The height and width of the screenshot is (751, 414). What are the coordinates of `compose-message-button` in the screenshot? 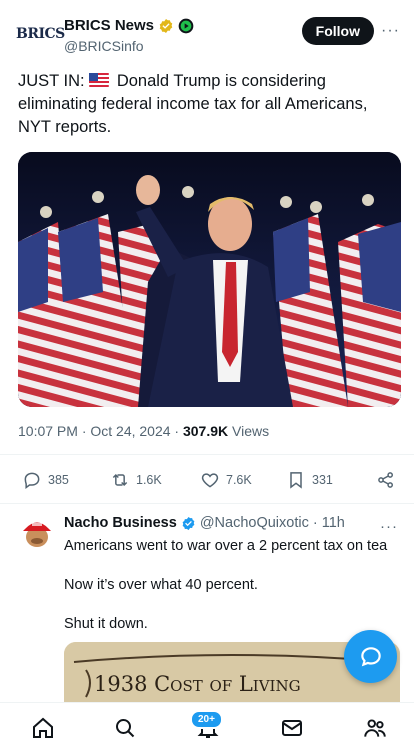 It's located at (370, 656).